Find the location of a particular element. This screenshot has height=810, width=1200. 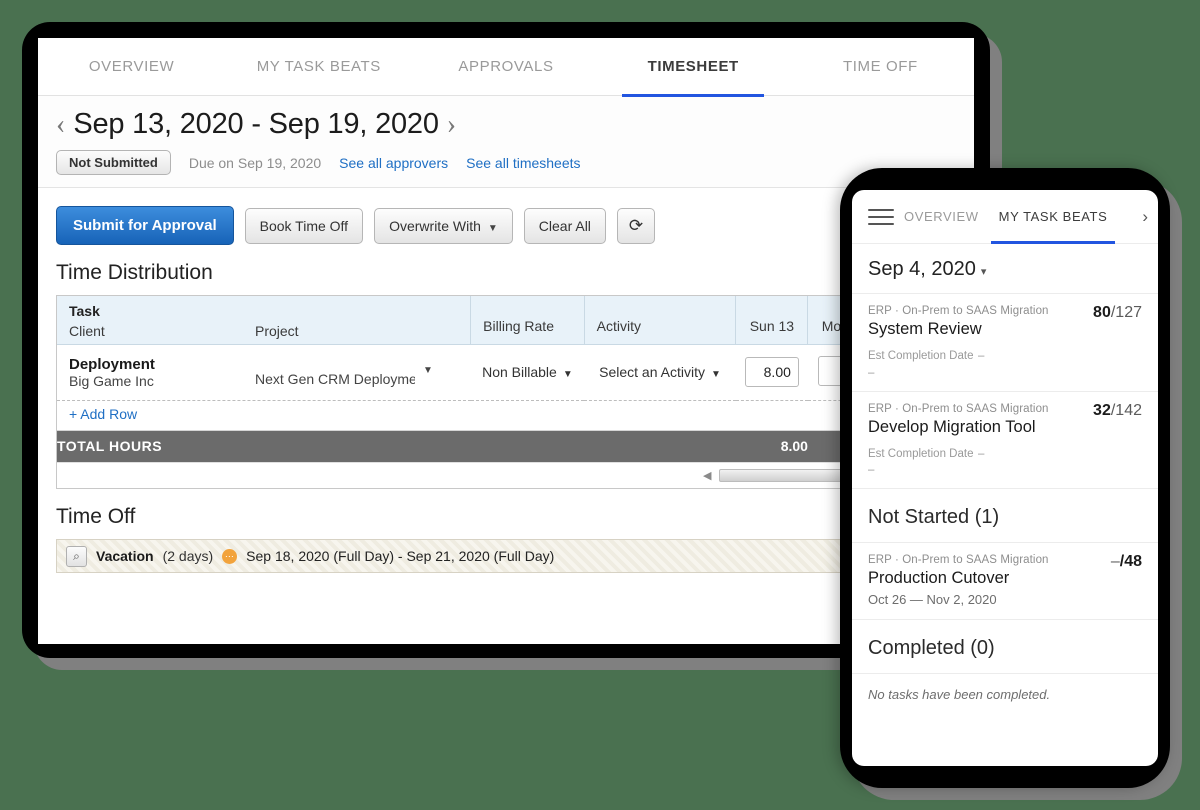

col-header-day-sun-13: Sun 13 is located at coordinates (772, 320).